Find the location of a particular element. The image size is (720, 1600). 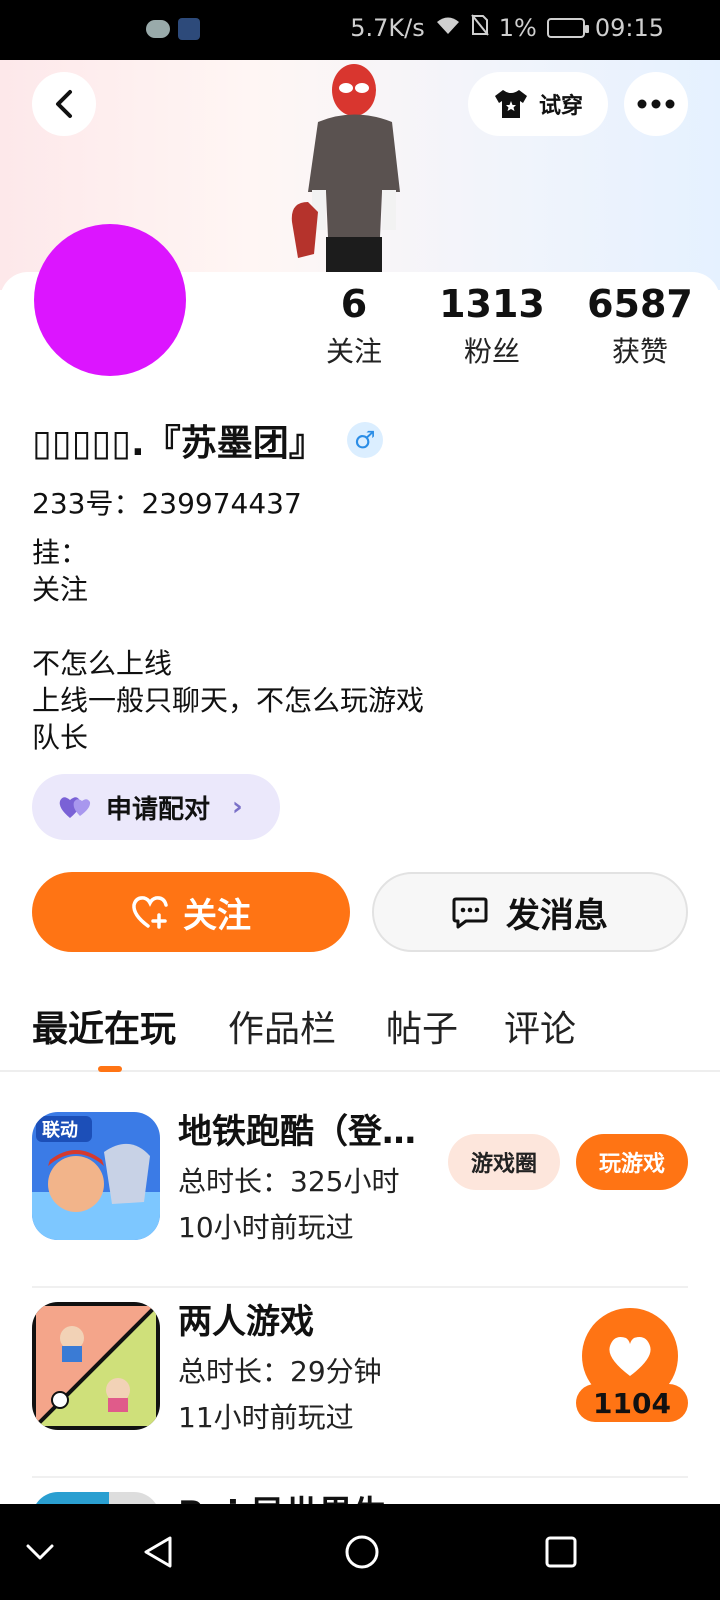

chevron-left-icon is located at coordinates (64, 104).